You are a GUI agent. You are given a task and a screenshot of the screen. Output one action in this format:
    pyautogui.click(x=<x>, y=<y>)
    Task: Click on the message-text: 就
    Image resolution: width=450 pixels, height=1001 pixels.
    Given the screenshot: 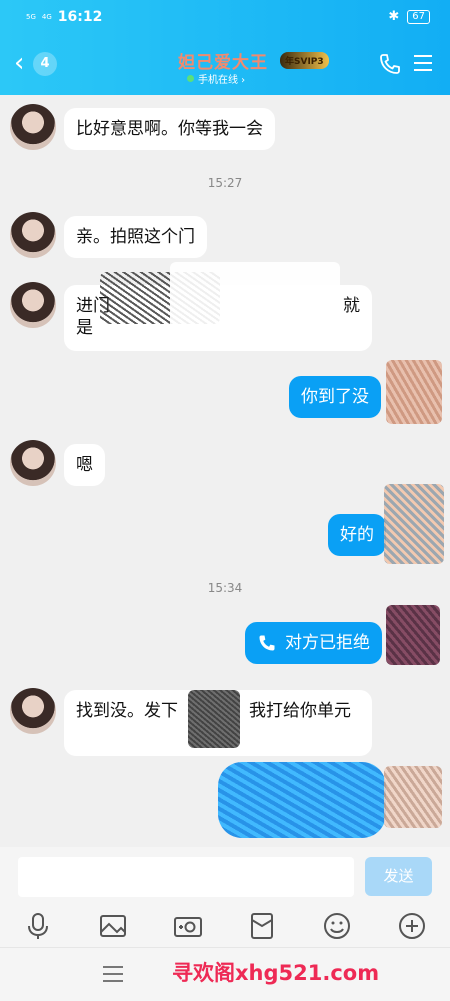 What is the action you would take?
    pyautogui.click(x=351, y=306)
    